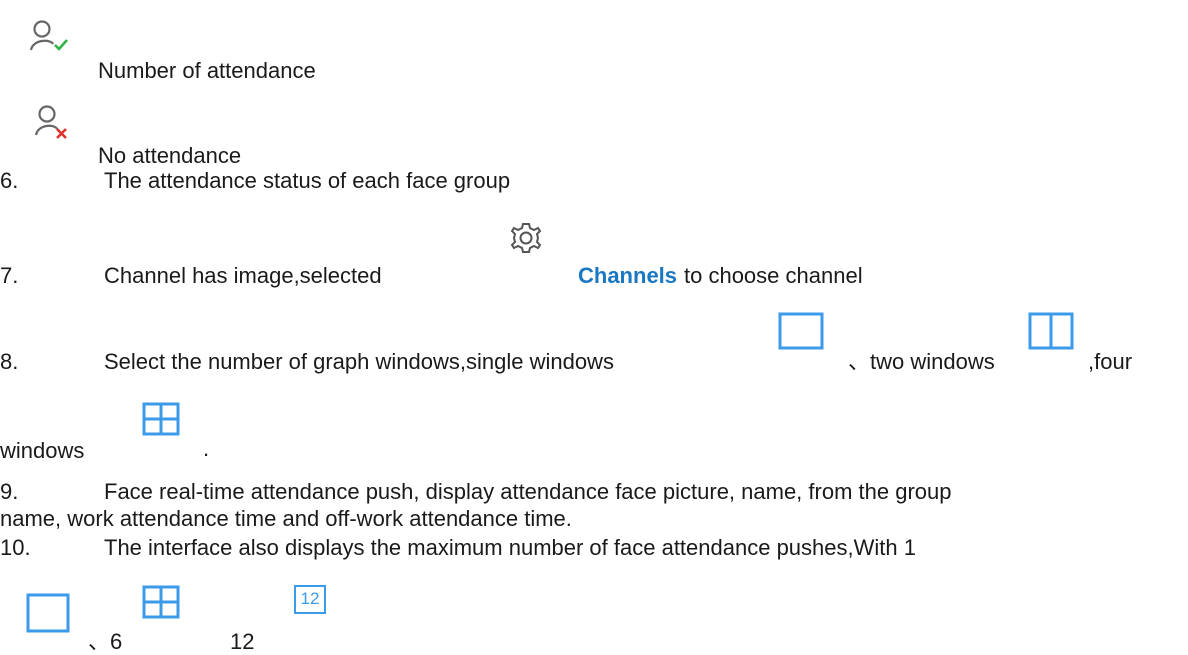 This screenshot has height=655, width=1188. I want to click on item10-sep-6: 、6, so click(105, 641).